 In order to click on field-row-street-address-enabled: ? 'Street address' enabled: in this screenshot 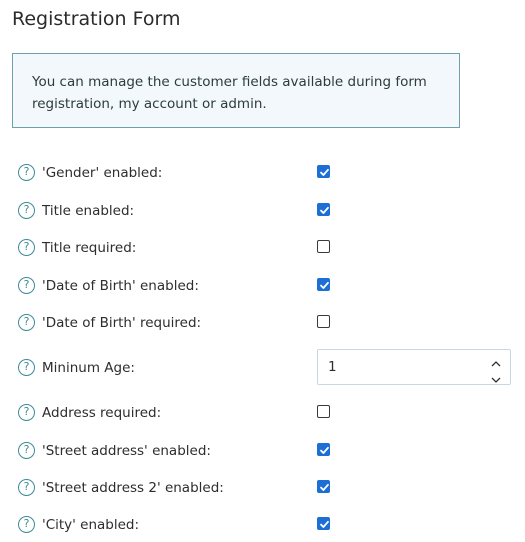, I will do `click(265, 453)`.